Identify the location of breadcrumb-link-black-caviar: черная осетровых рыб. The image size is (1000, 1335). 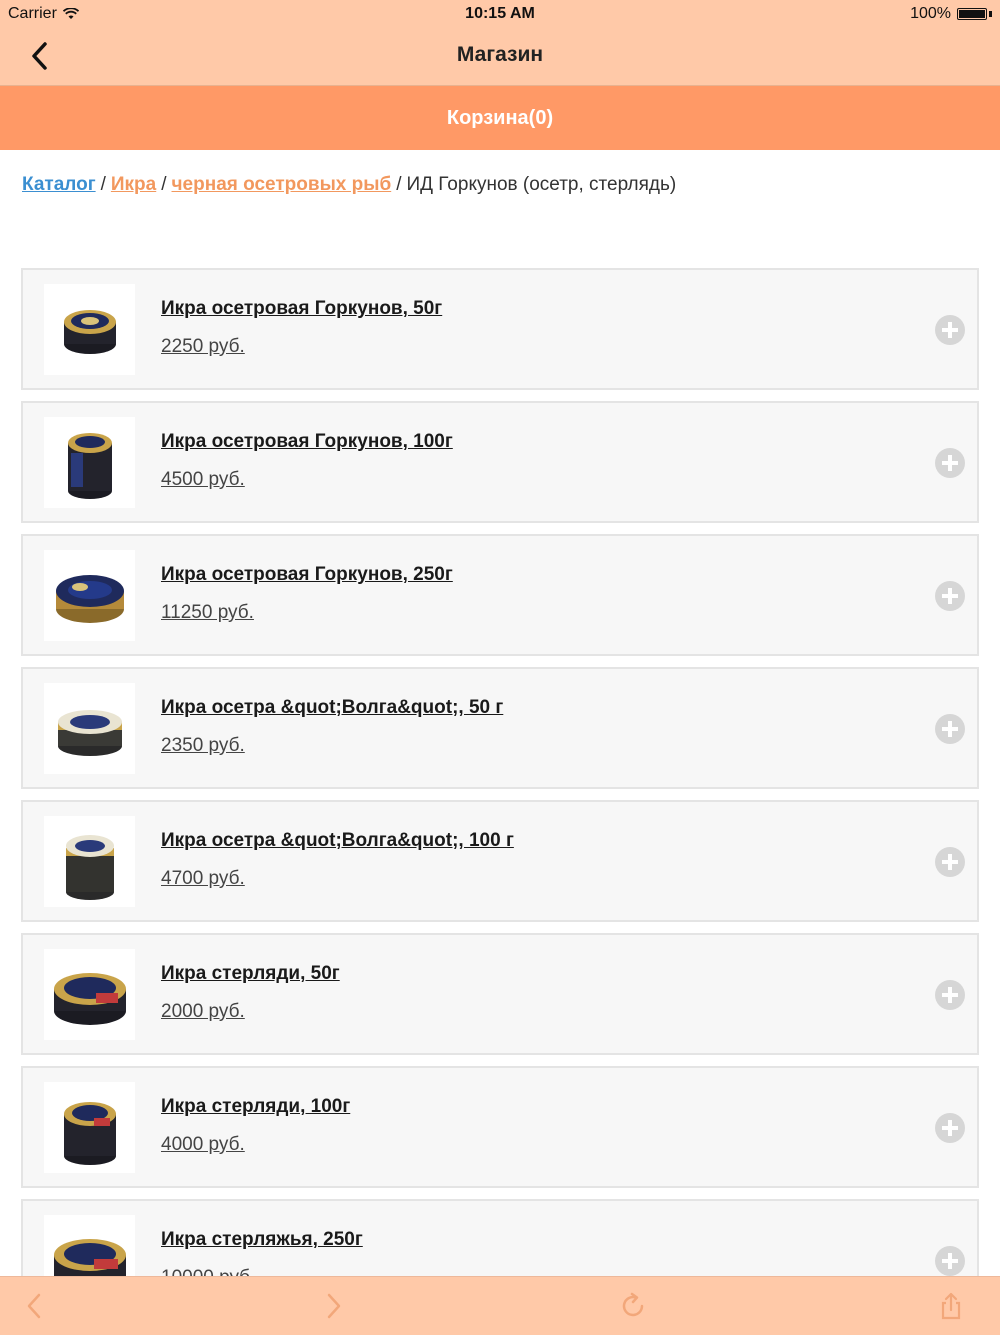
(282, 184).